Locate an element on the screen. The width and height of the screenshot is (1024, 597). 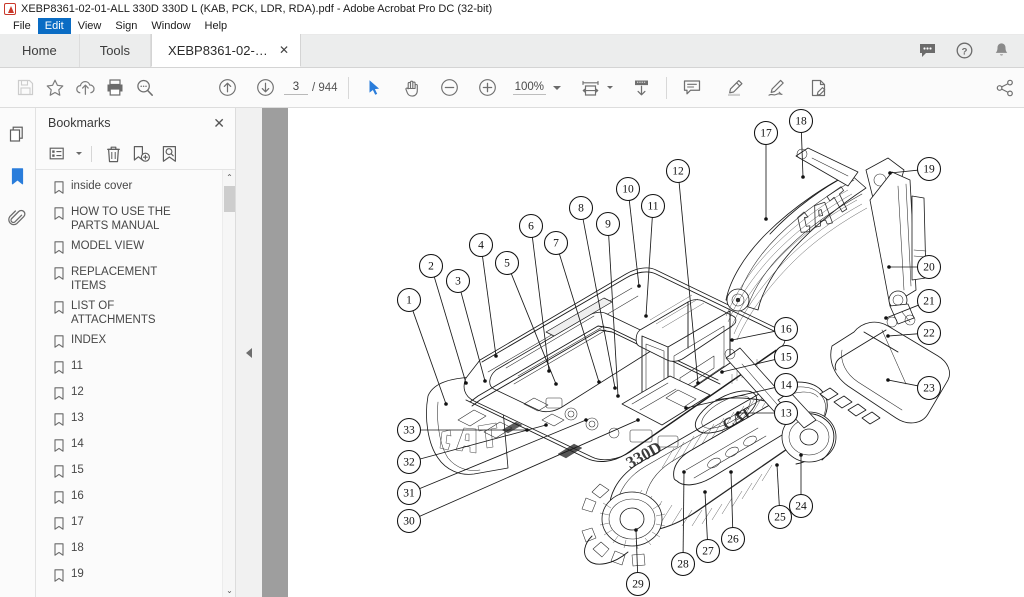
upload-cloud-icon is located at coordinates (85, 88).